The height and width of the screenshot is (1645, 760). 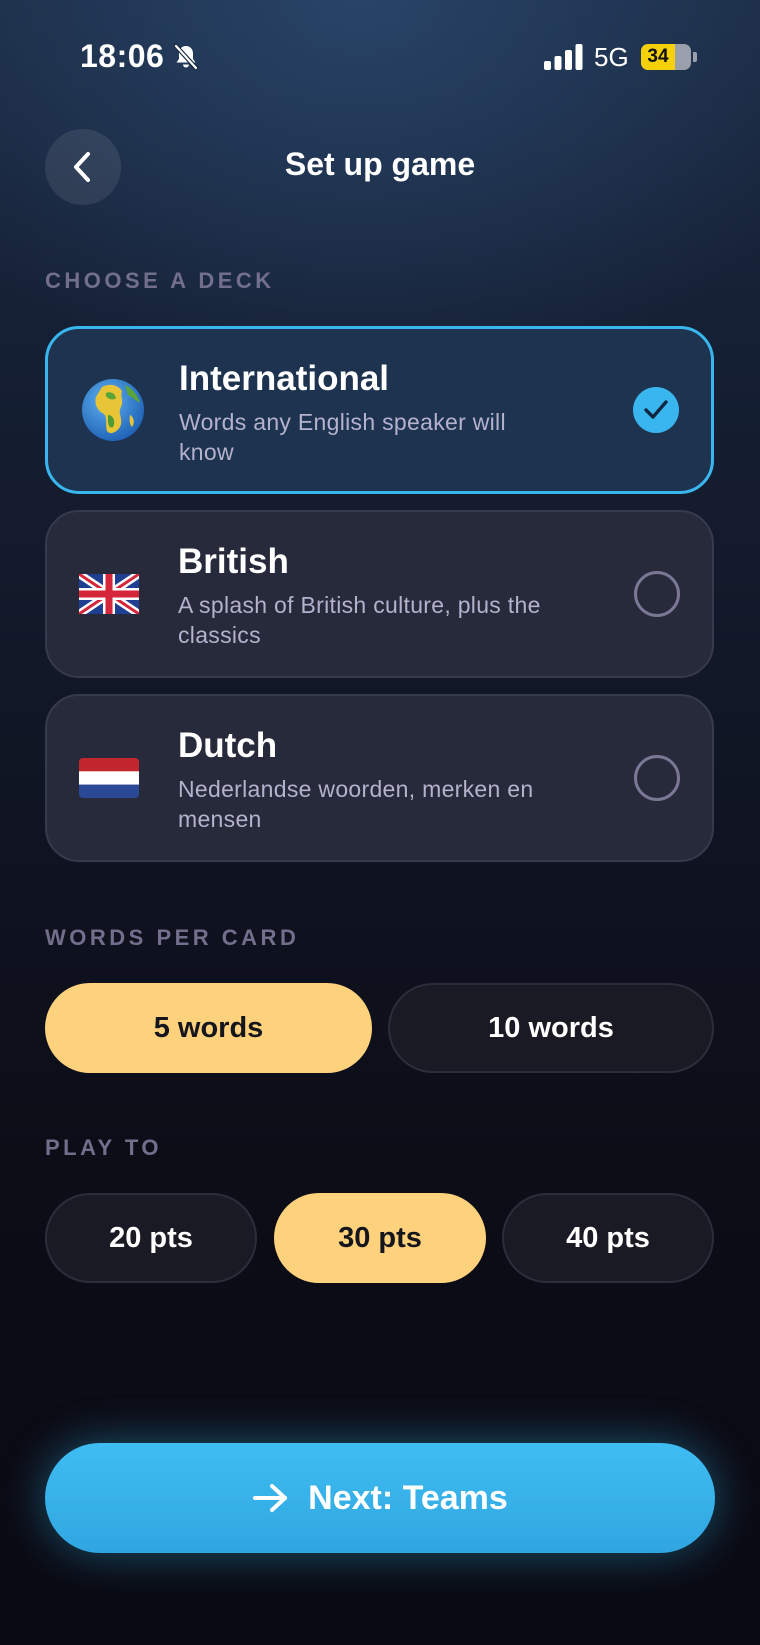 I want to click on deck-description: Nederlandse woorden, merken en mensen, so click(x=356, y=804).